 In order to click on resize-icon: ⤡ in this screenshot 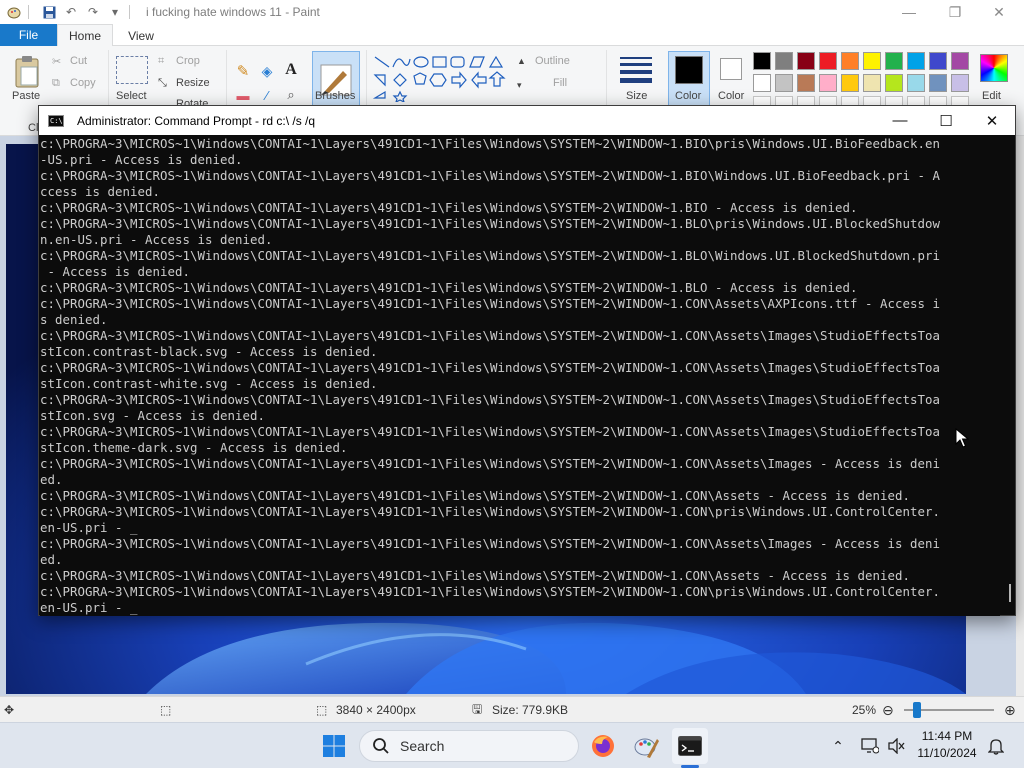, I will do `click(162, 83)`.